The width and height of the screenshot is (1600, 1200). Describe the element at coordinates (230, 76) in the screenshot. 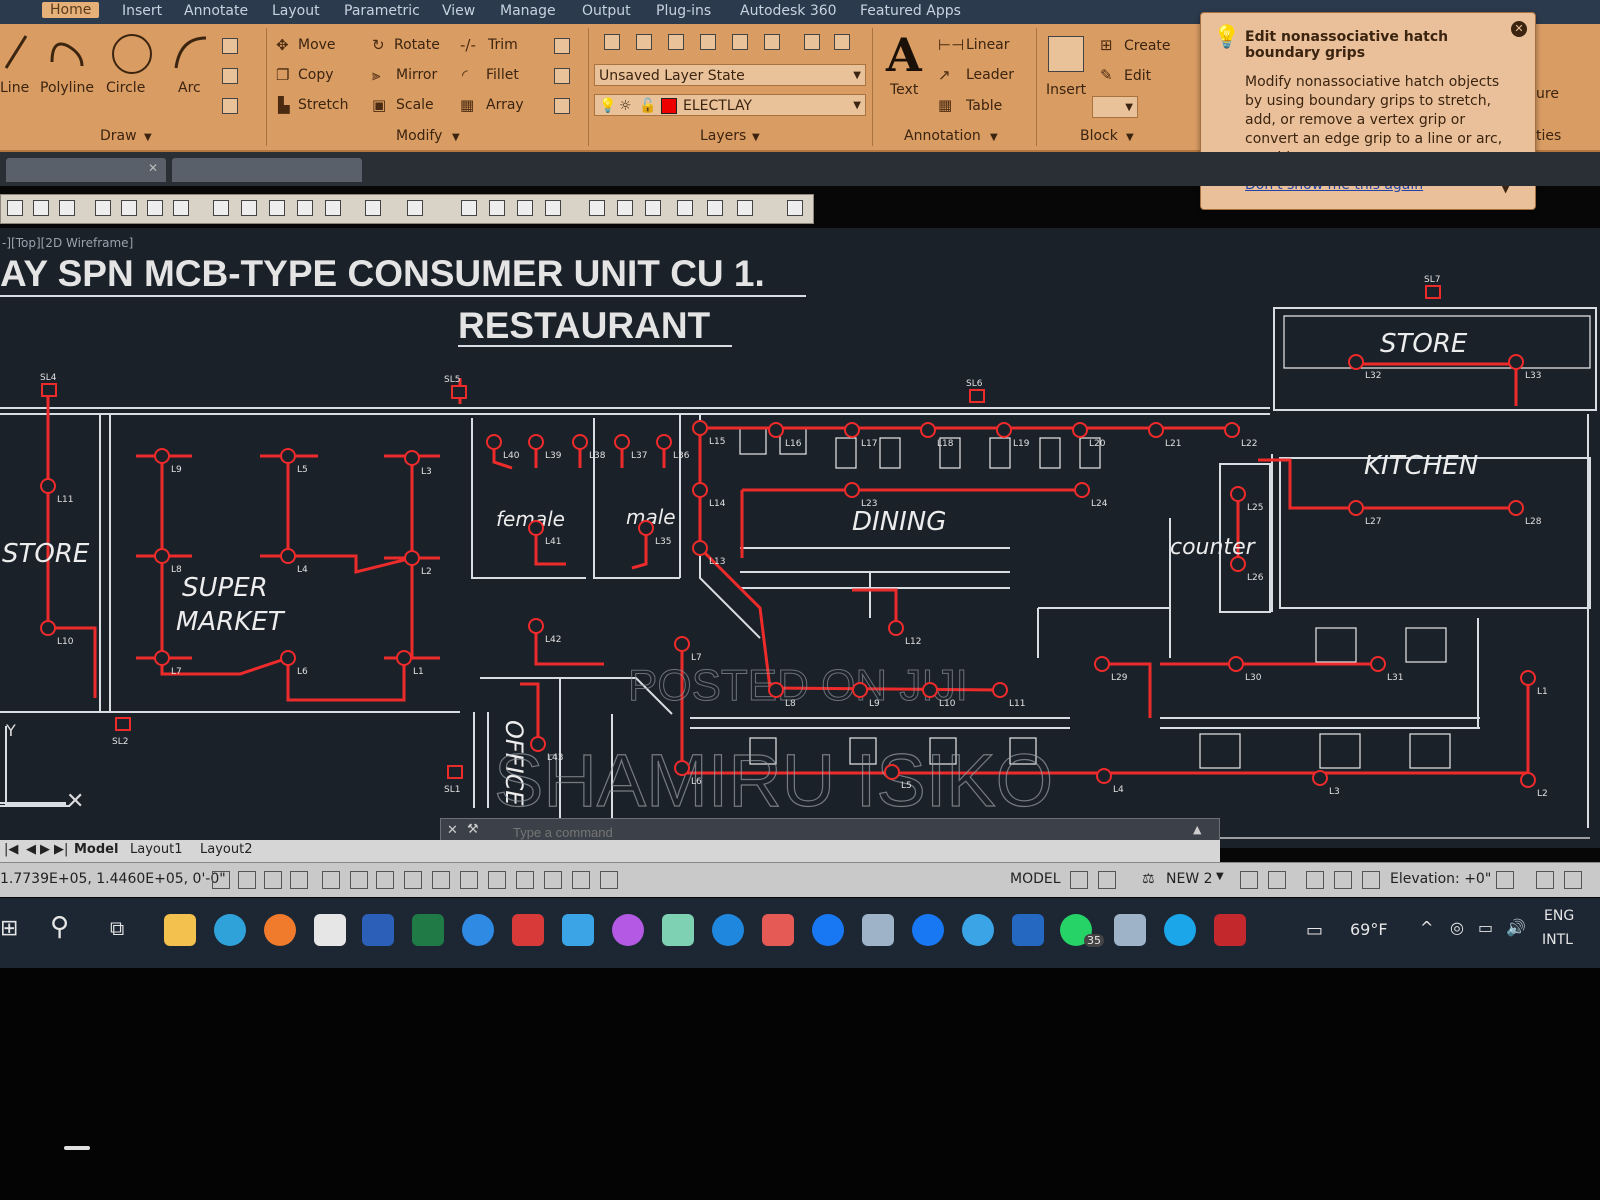

I see `hatch-icon` at that location.